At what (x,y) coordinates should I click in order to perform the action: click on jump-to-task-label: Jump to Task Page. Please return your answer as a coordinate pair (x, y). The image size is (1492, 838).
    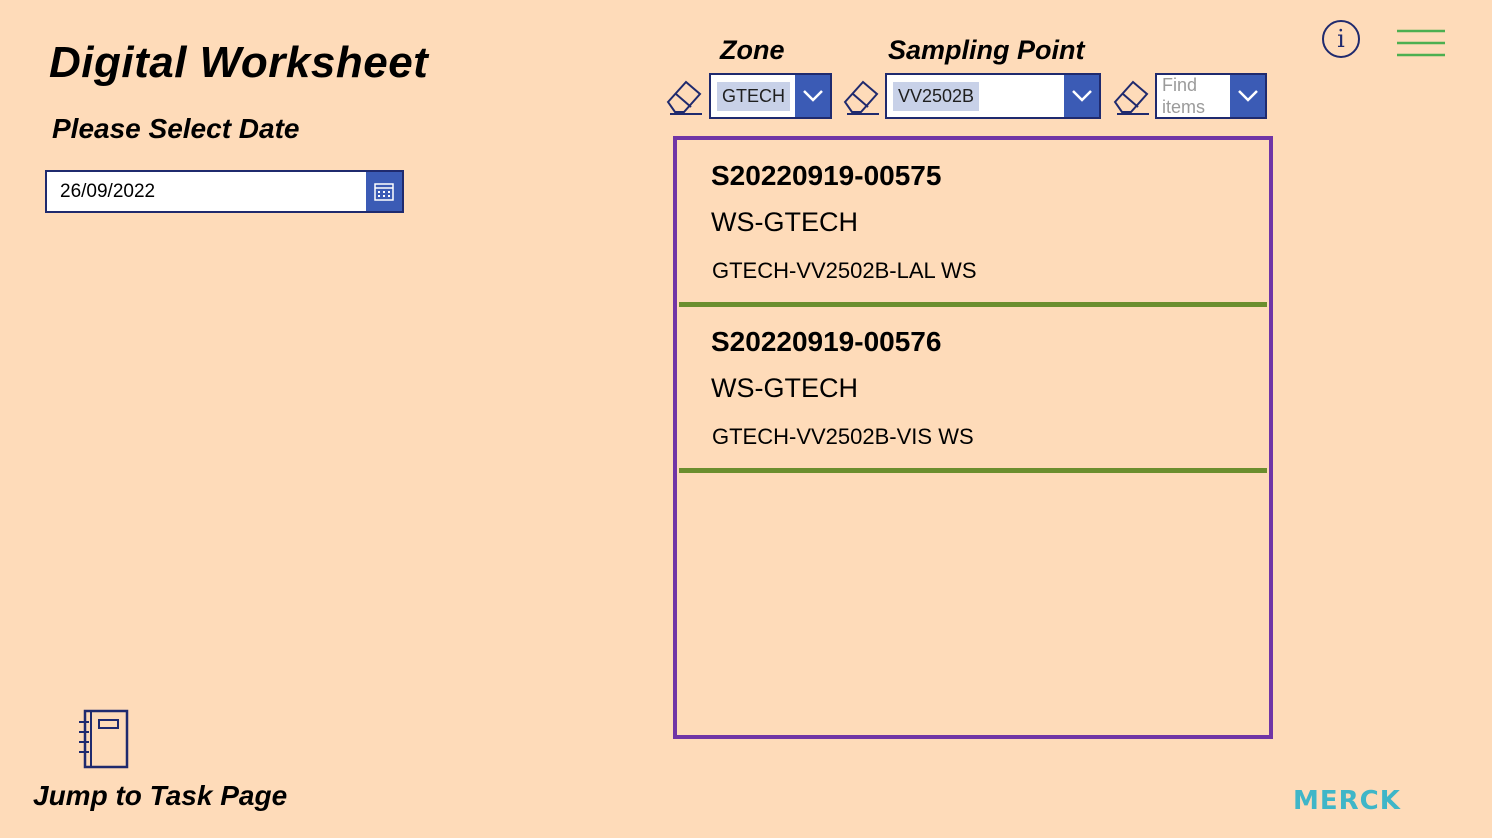
    Looking at the image, I should click on (160, 796).